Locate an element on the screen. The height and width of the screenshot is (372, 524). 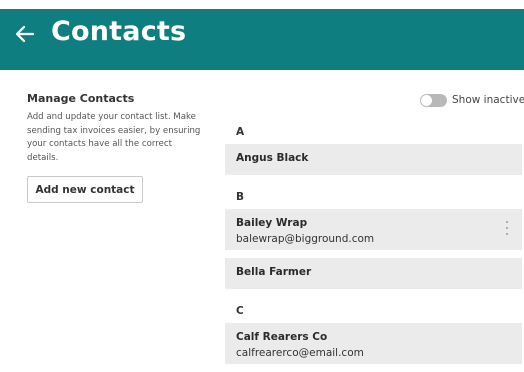
show-inactive-label: Show inactive is located at coordinates (488, 100).